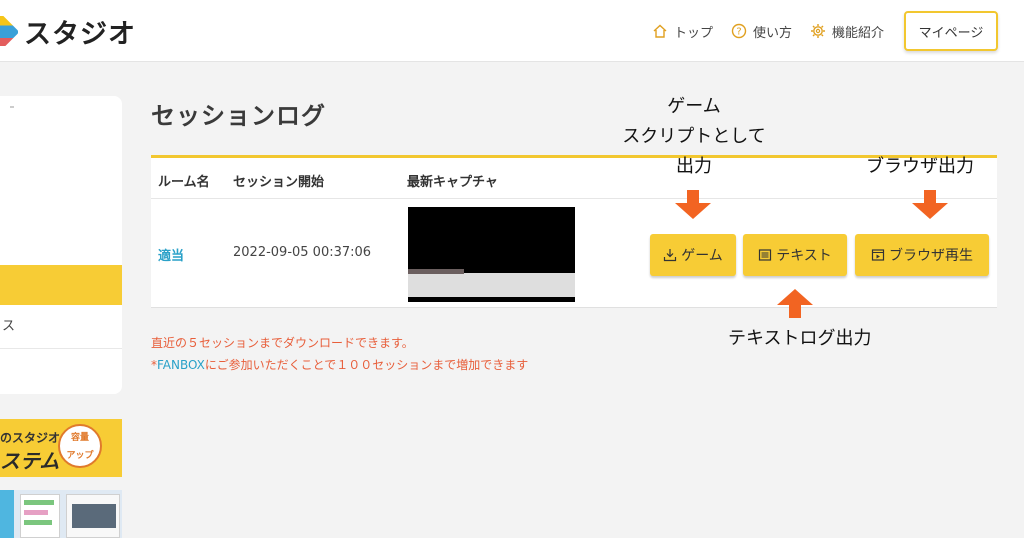 This screenshot has height=538, width=1024. I want to click on nav-features: 機能紹介, so click(847, 31).